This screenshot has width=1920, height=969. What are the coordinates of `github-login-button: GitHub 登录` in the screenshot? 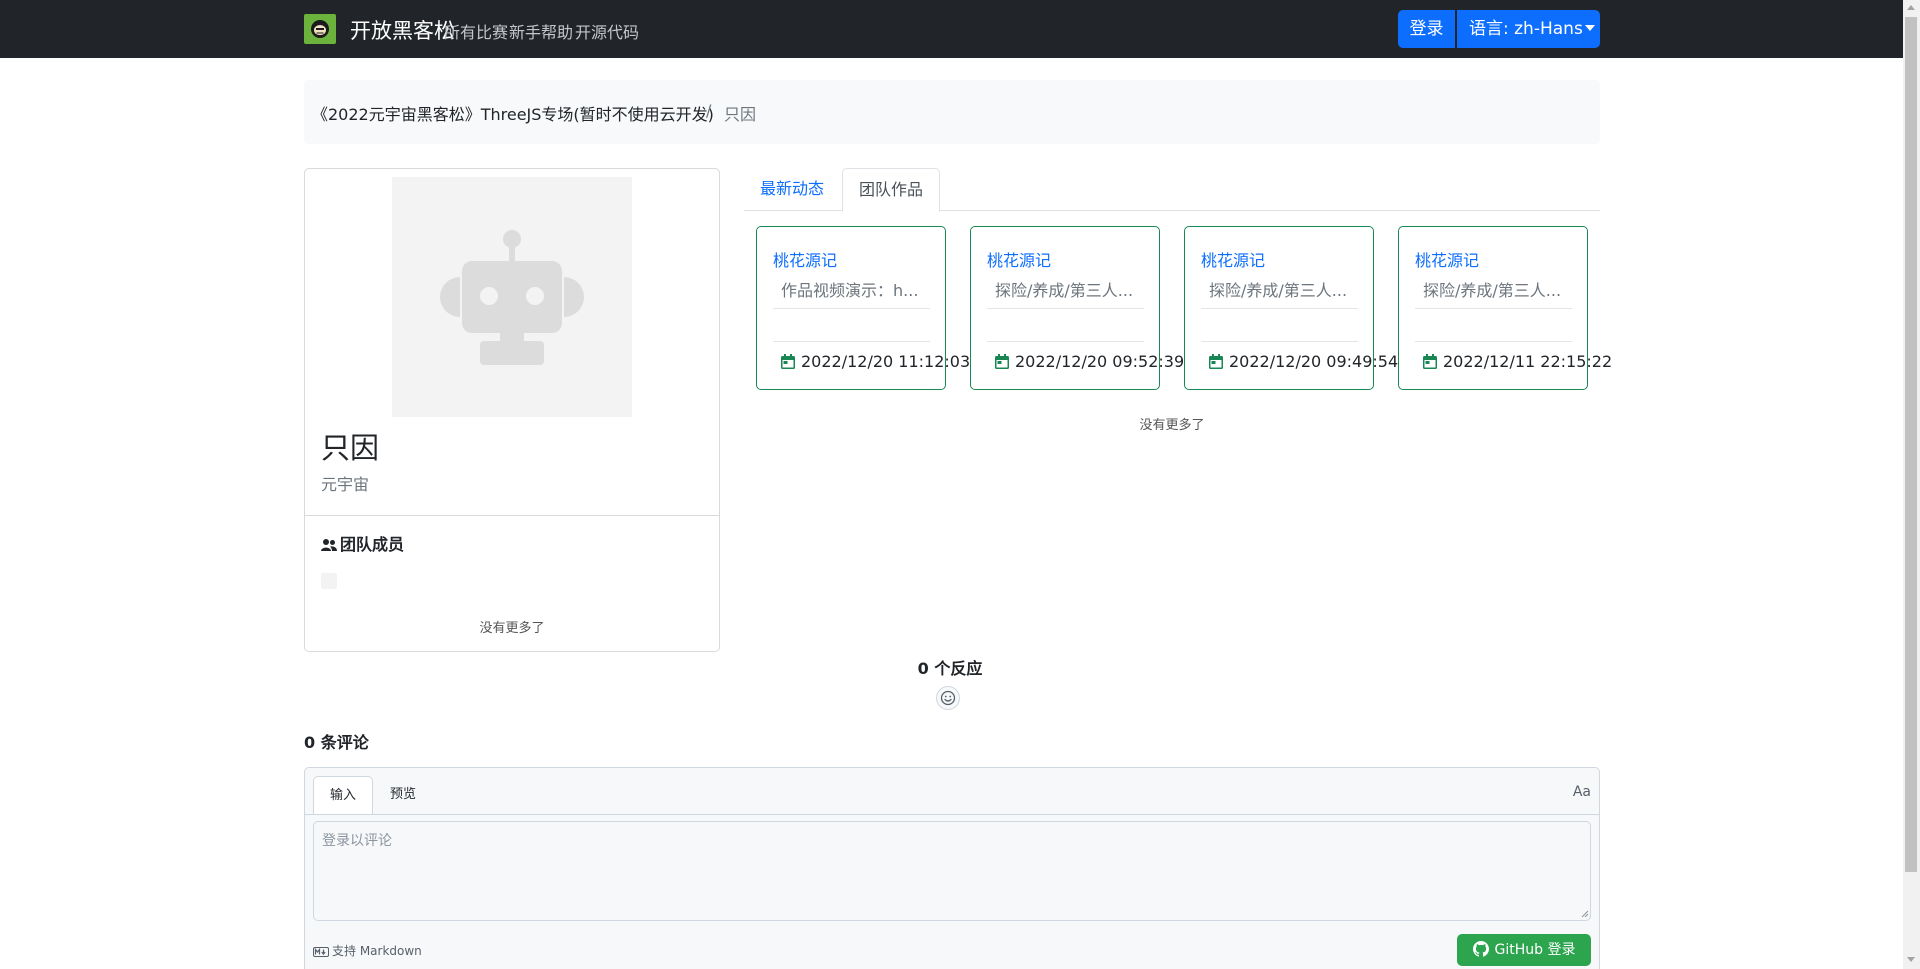 It's located at (1524, 950).